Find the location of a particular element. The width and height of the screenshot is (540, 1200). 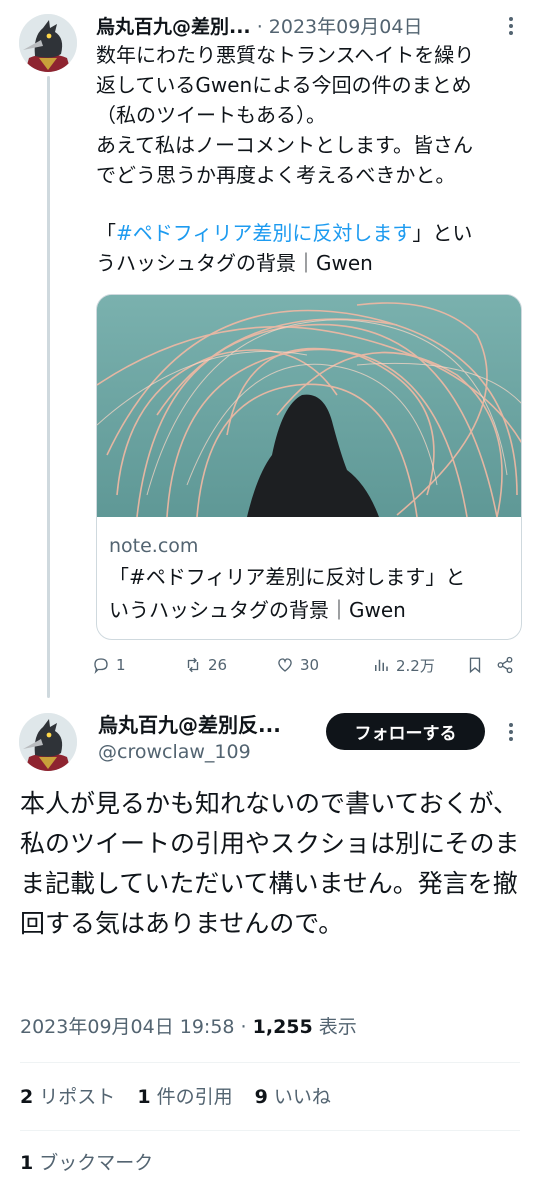

reposts-stat: 2 リポスト is located at coordinates (67, 1097).